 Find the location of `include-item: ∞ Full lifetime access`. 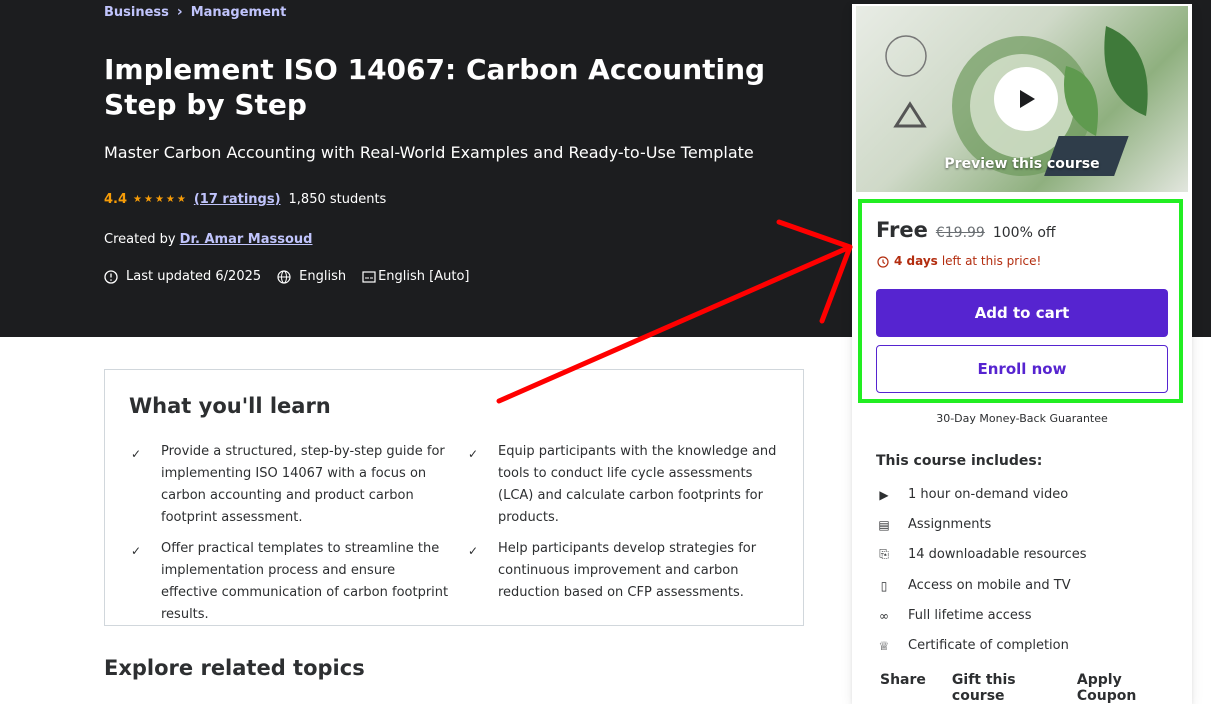

include-item: ∞ Full lifetime access is located at coordinates (953, 615).